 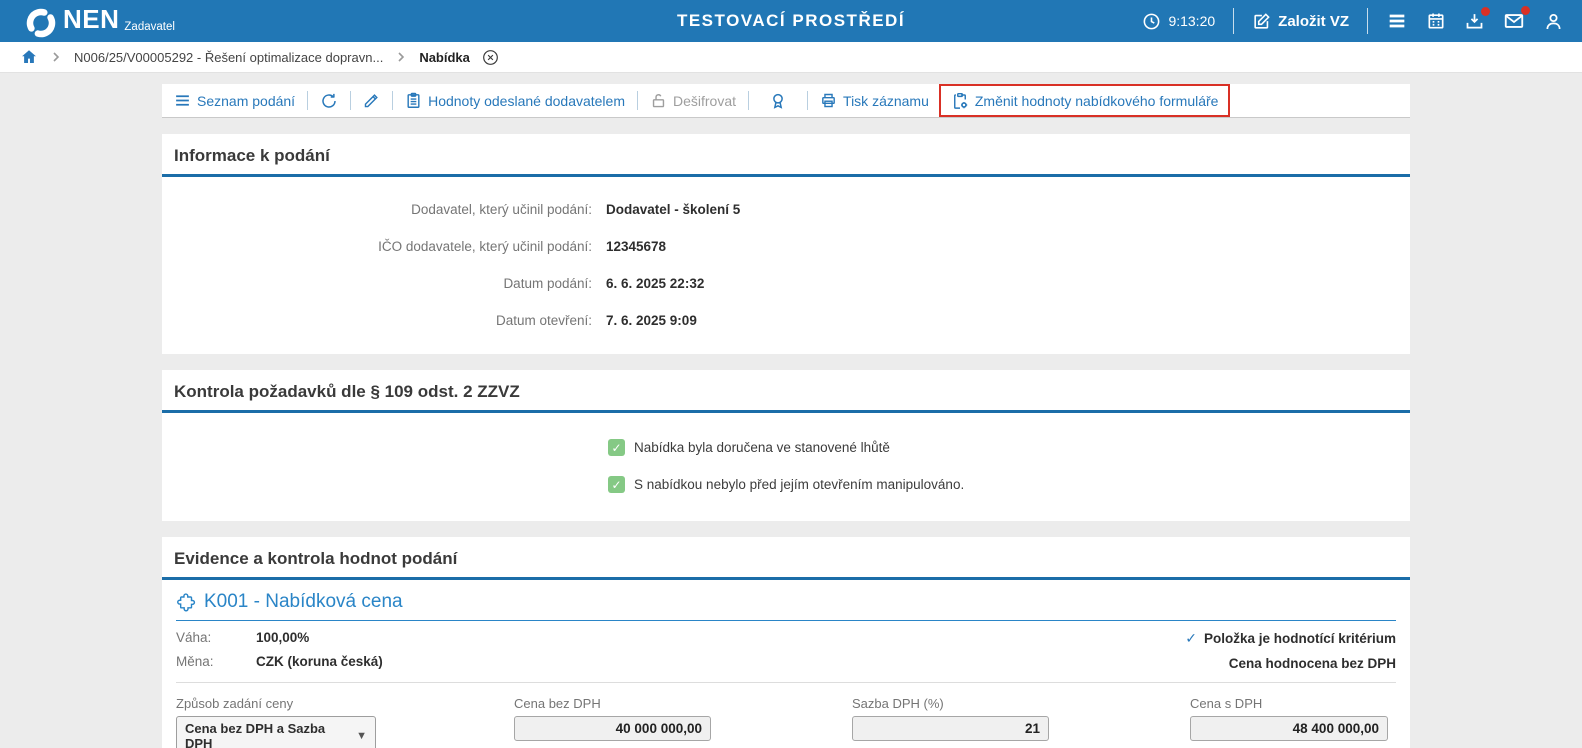 I want to click on hamburger-icon, so click(x=1397, y=21).